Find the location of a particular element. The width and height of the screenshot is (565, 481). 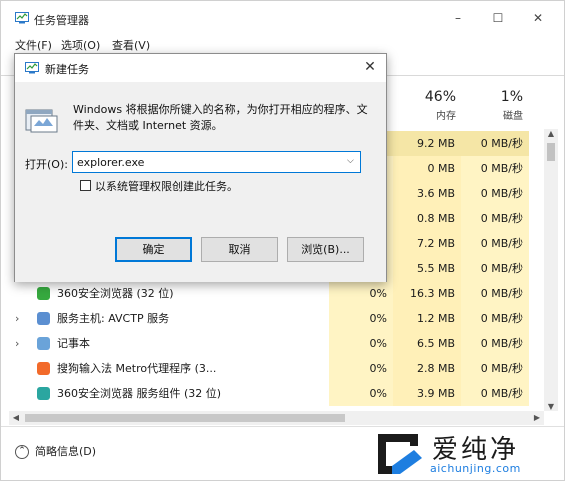

memory-column-header: 46% 内存 is located at coordinates (428, 105).